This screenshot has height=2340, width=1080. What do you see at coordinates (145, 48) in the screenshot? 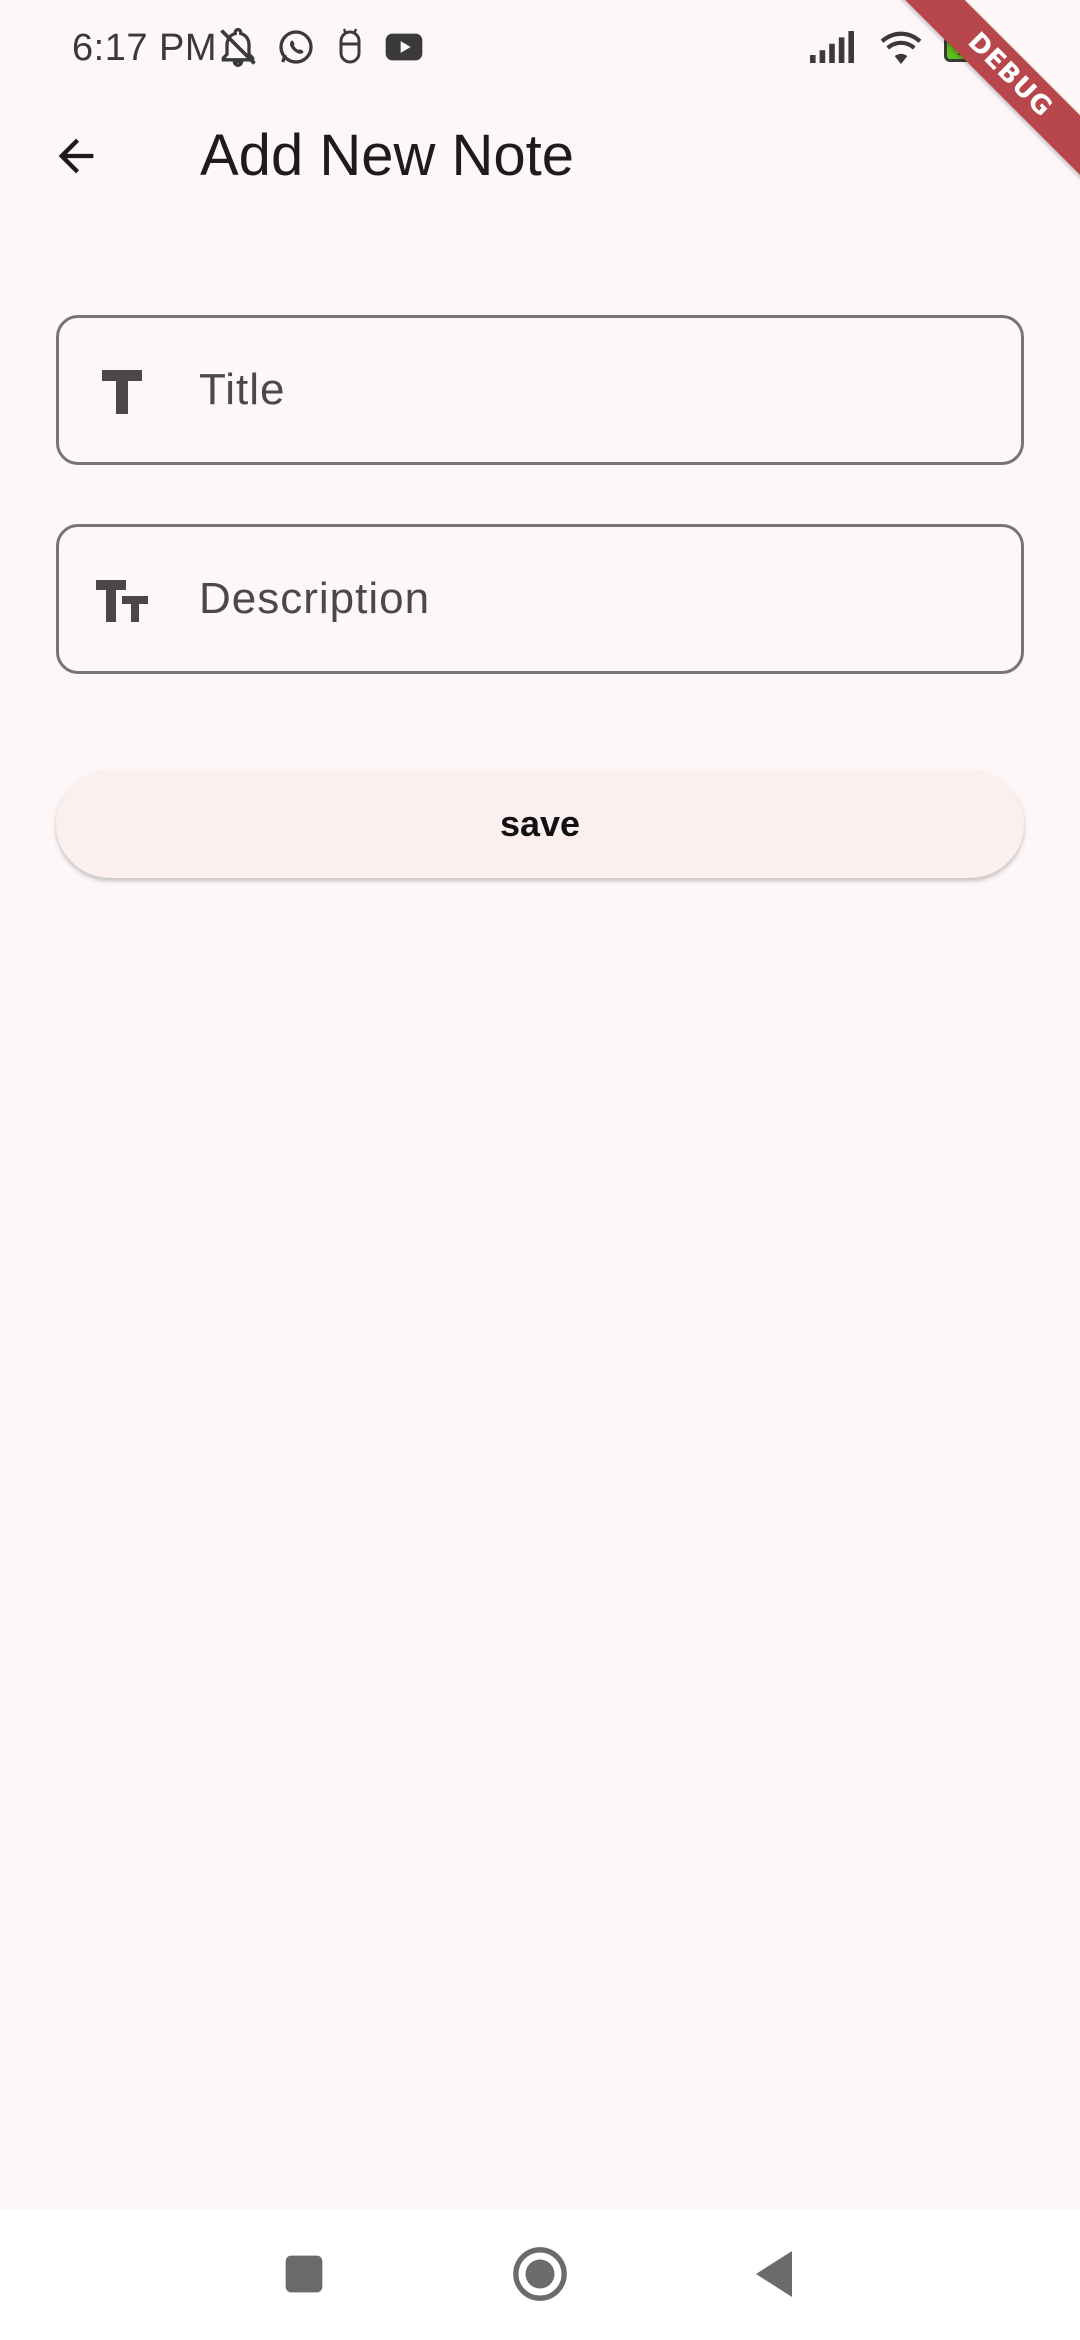
I see `status-time: 6:17 PM` at bounding box center [145, 48].